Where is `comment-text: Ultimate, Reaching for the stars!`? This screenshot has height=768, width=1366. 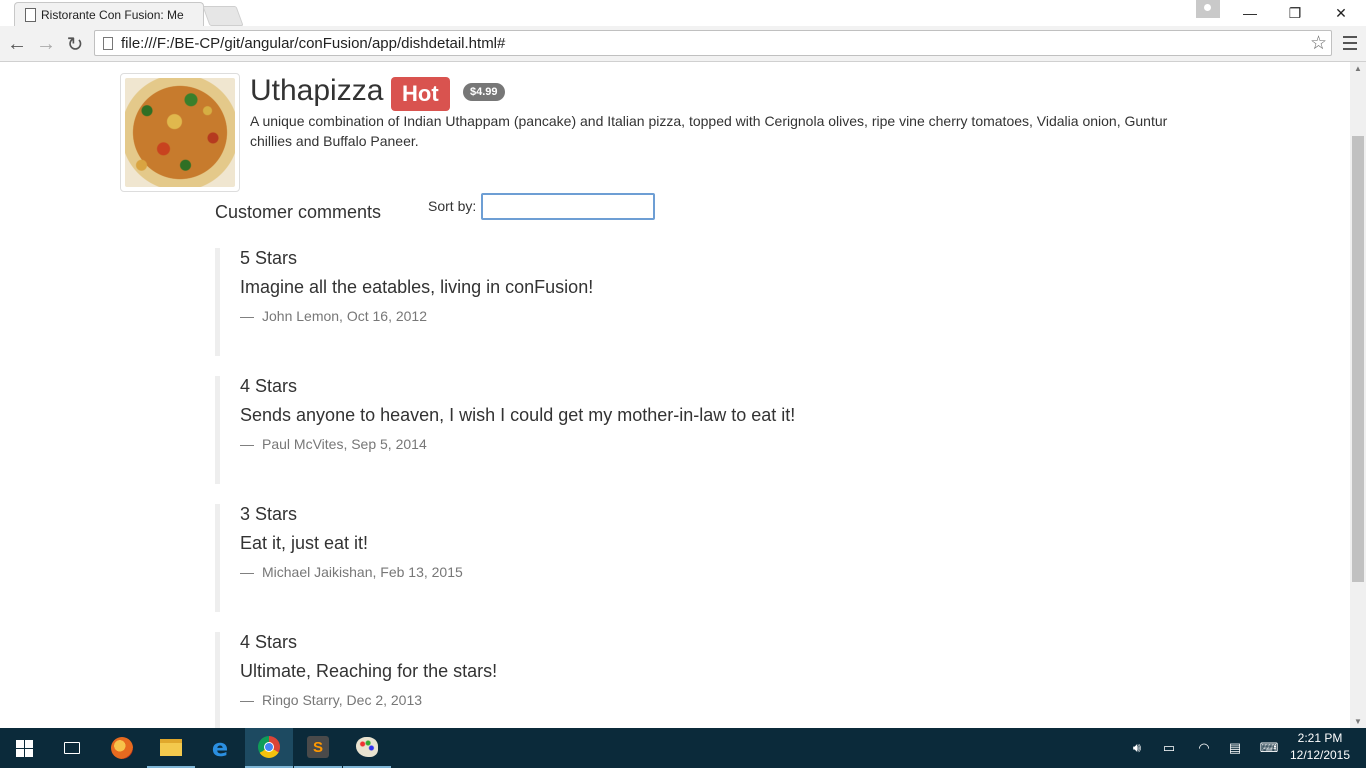
comment-text: Ultimate, Reaching for the stars! is located at coordinates (369, 671).